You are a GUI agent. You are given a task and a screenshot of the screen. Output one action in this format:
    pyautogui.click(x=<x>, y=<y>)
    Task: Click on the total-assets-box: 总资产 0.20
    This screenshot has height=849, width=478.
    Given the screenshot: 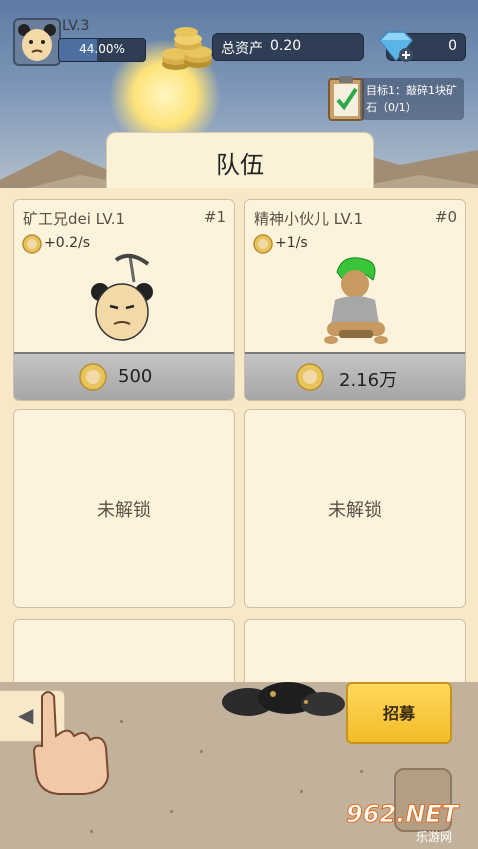 What is the action you would take?
    pyautogui.click(x=288, y=47)
    